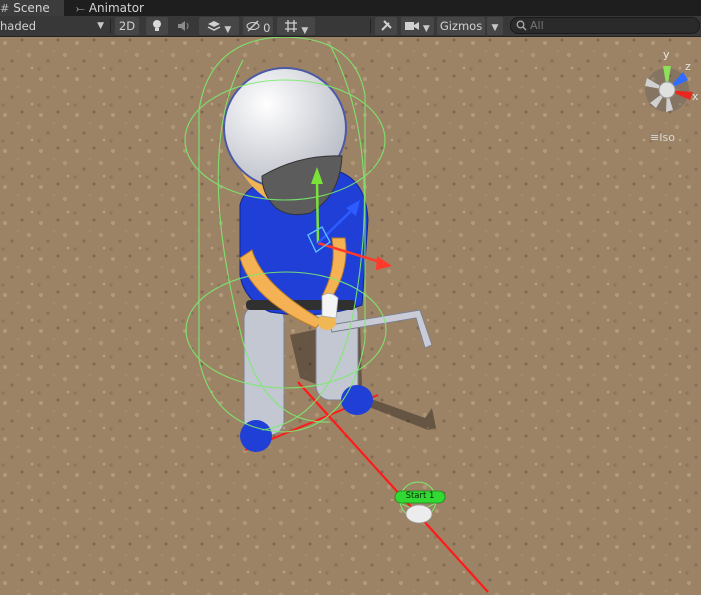 The image size is (701, 595). Describe the element at coordinates (695, 96) in the screenshot. I see `axis-x-label: x` at that location.